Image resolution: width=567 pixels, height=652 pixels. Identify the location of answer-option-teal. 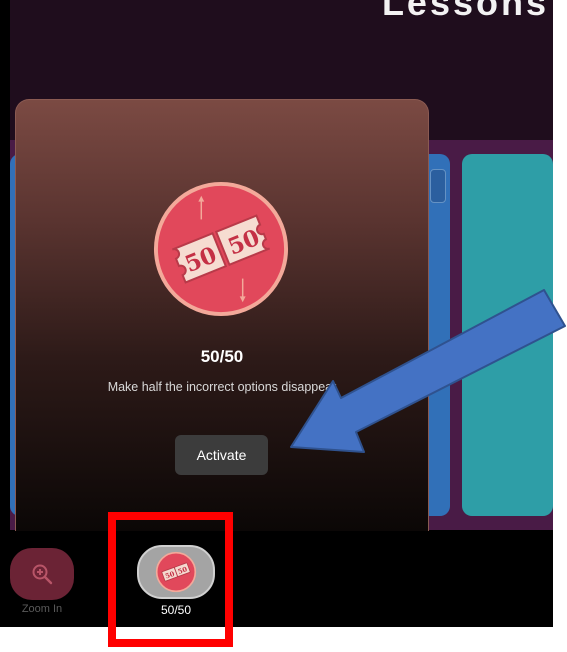
(507, 335).